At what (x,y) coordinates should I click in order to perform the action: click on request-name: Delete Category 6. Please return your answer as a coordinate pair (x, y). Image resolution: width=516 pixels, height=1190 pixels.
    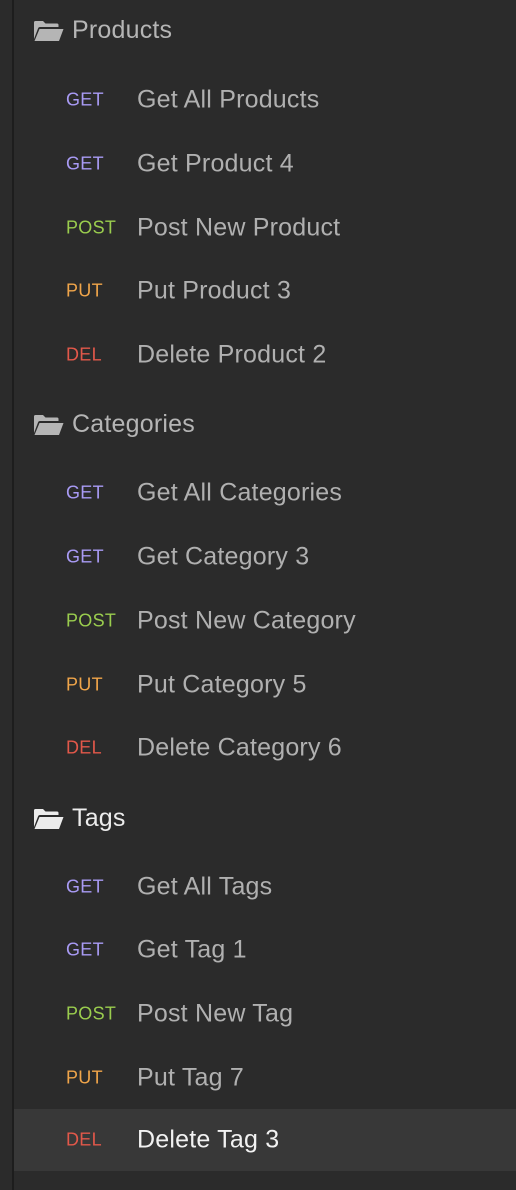
    Looking at the image, I should click on (239, 747).